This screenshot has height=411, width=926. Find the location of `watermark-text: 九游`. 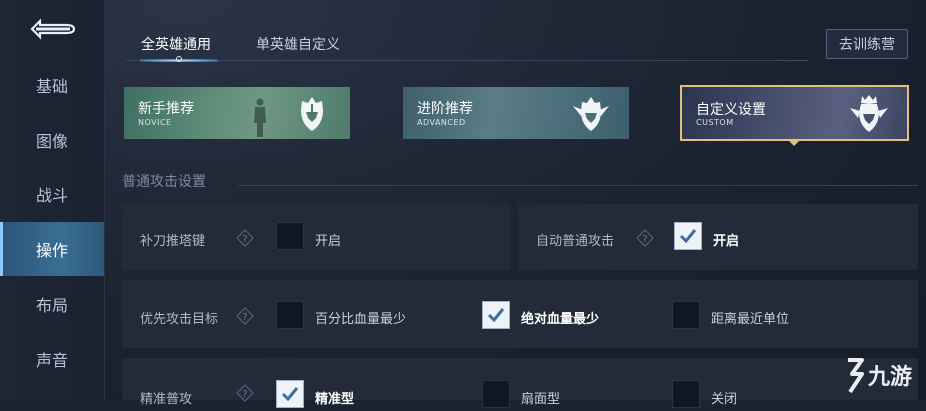

watermark-text: 九游 is located at coordinates (889, 377).